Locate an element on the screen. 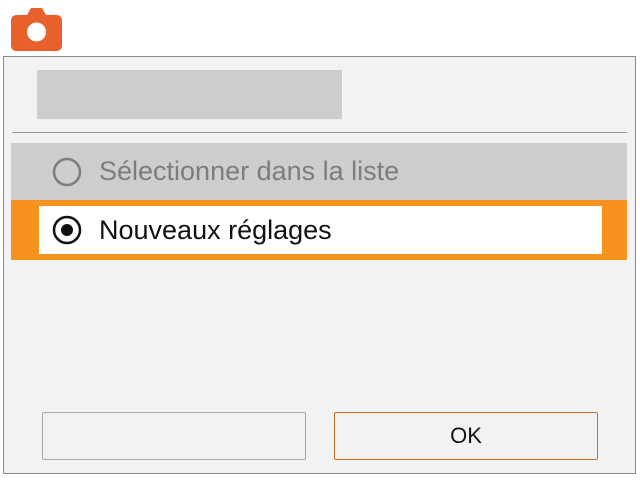 This screenshot has width=640, height=480. secondary-button is located at coordinates (174, 436).